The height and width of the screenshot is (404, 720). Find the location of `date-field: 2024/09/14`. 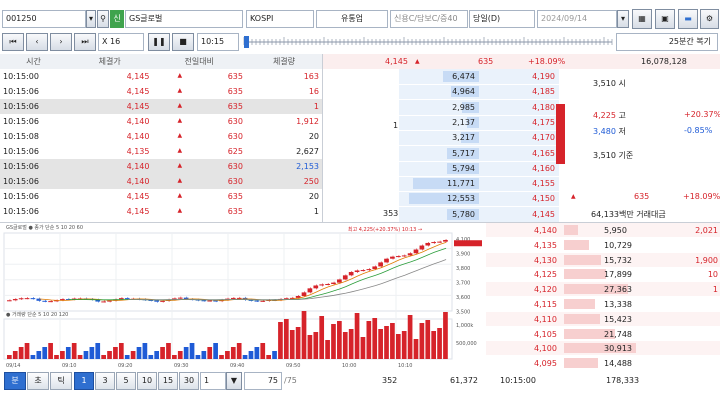

date-field: 2024/09/14 is located at coordinates (577, 19).